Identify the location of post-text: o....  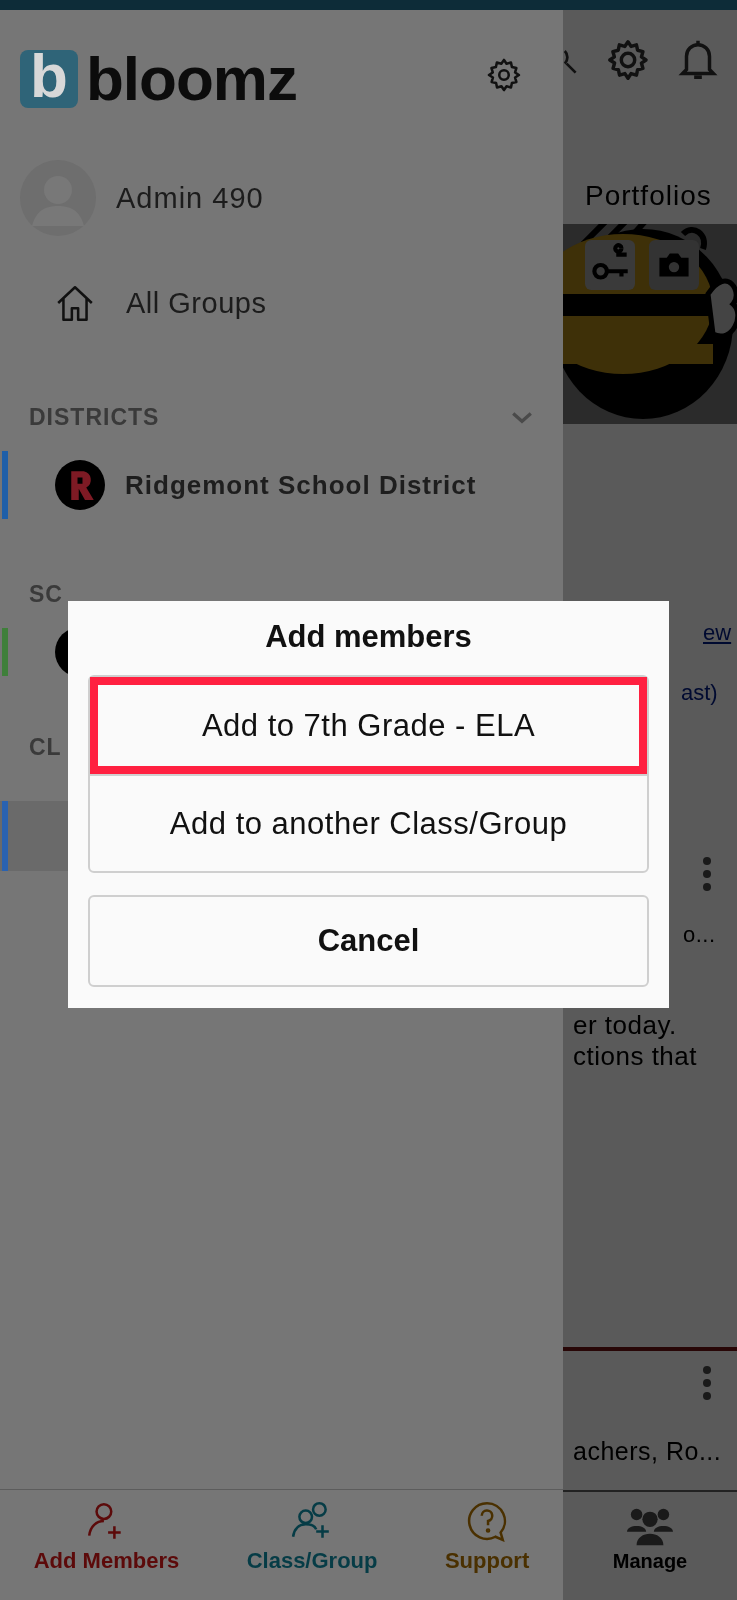
(700, 935).